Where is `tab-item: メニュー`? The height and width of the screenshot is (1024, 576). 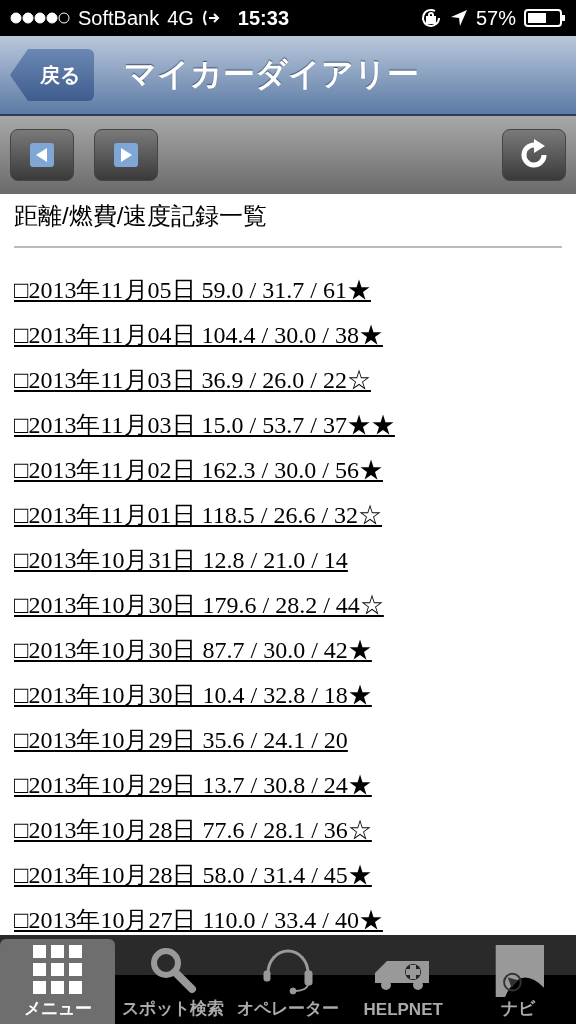 tab-item: メニュー is located at coordinates (58, 981).